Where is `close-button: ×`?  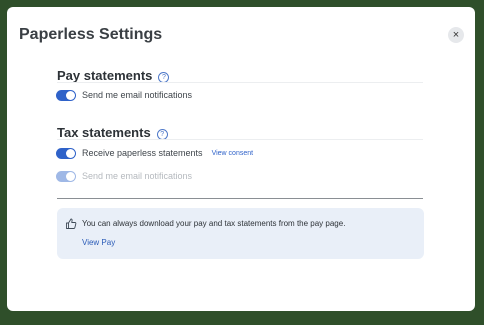
close-button: × is located at coordinates (456, 35).